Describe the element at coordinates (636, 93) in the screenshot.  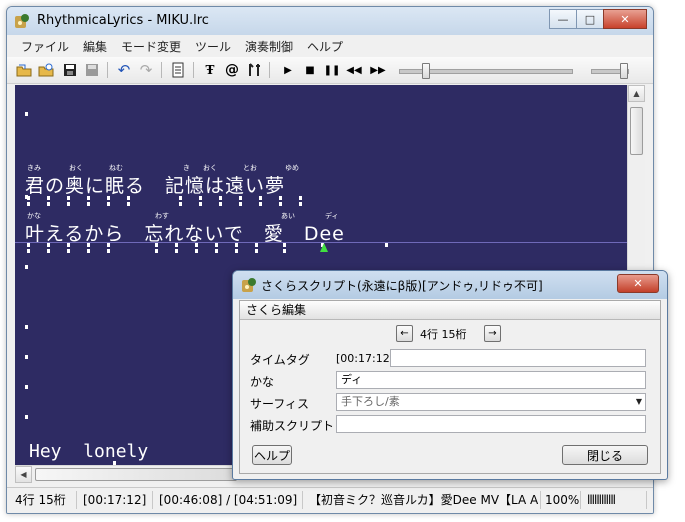
I see `scroll-up-icon: ▲` at that location.